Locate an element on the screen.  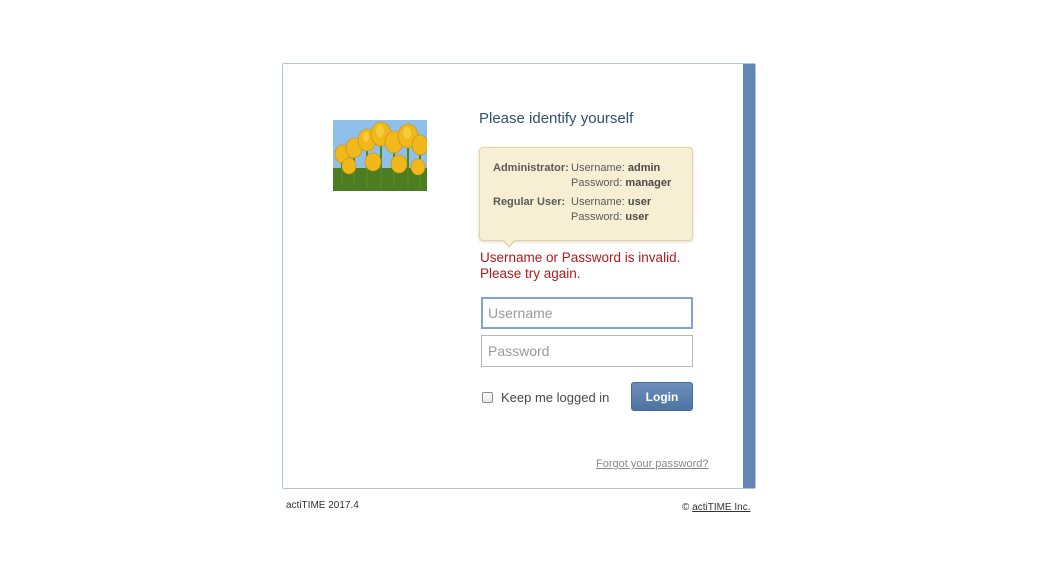
page-title: Please identify yourself is located at coordinates (556, 118).